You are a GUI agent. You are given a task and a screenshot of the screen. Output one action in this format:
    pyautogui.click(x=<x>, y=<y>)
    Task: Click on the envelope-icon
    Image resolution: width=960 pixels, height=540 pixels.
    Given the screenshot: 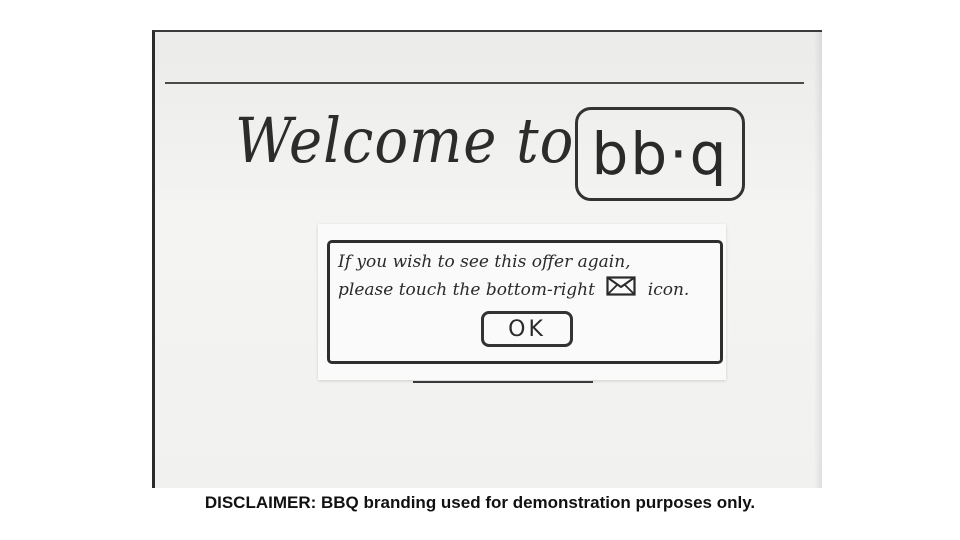 What is the action you would take?
    pyautogui.click(x=621, y=290)
    